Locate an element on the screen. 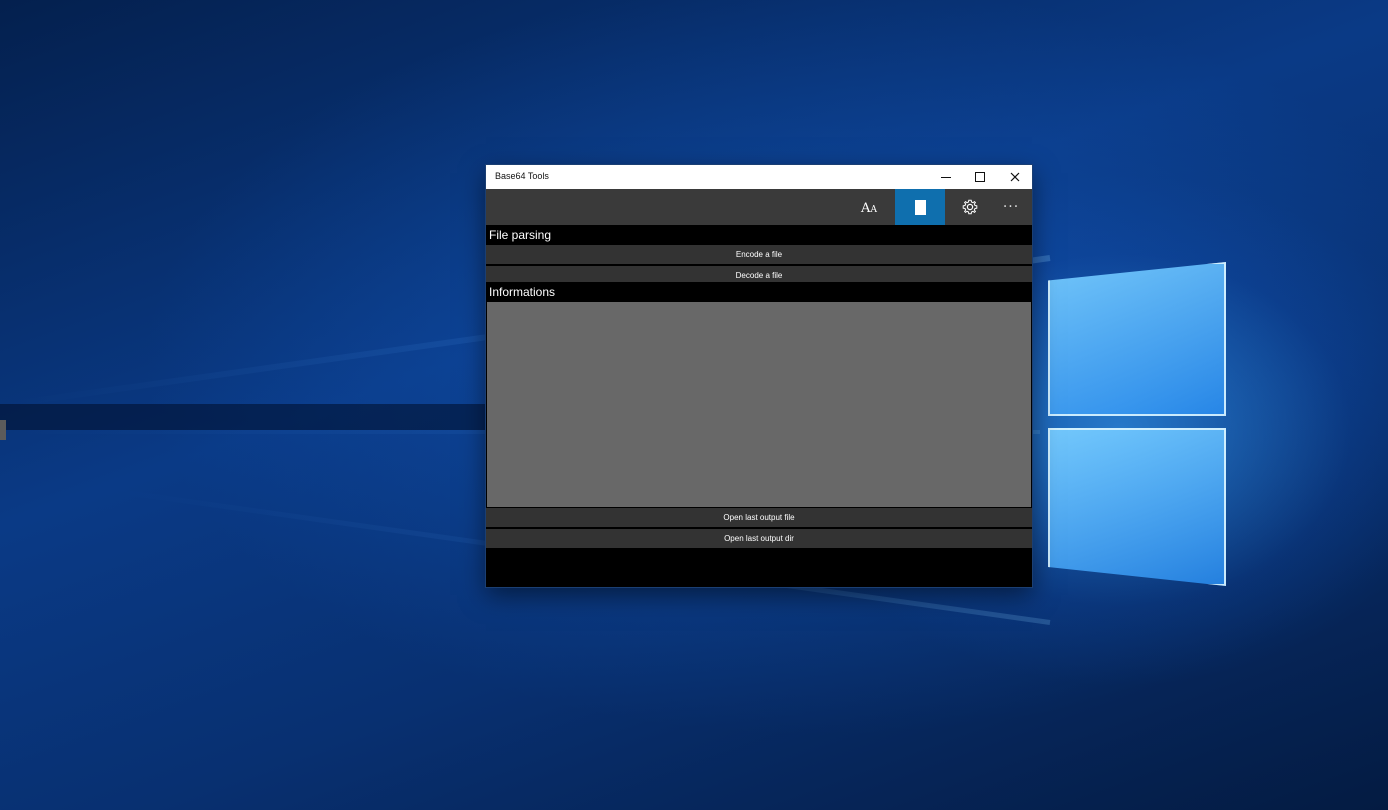  more-button: ··· is located at coordinates (1011, 207).